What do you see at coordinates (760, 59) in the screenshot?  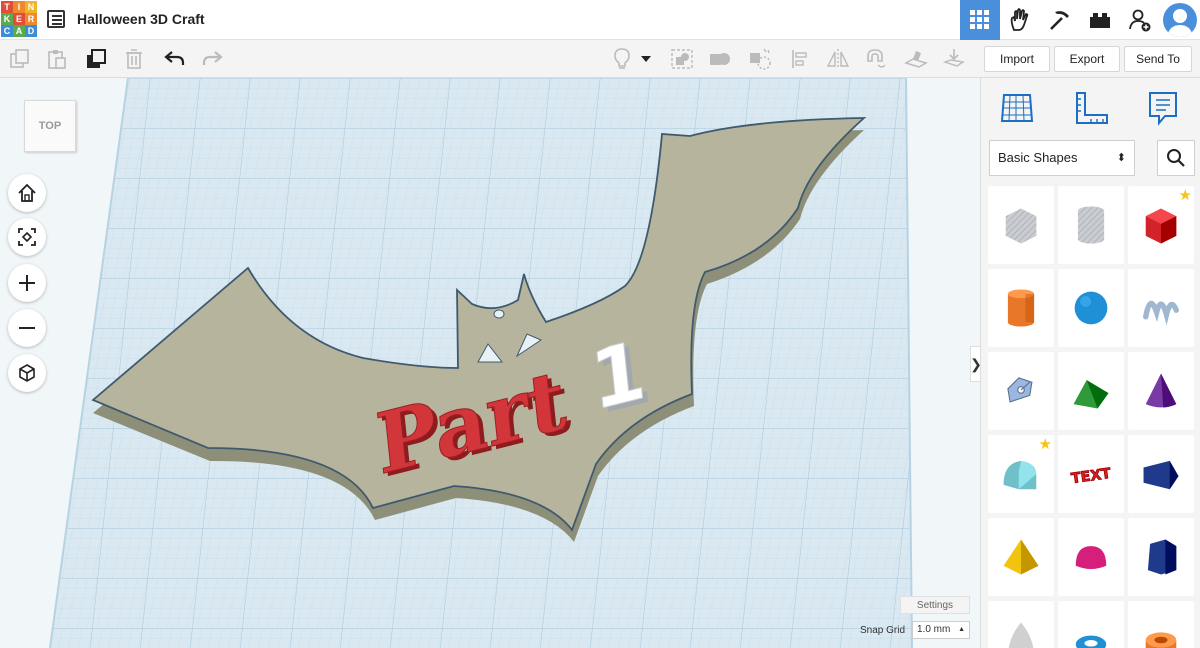 I see `hole-solid-button` at bounding box center [760, 59].